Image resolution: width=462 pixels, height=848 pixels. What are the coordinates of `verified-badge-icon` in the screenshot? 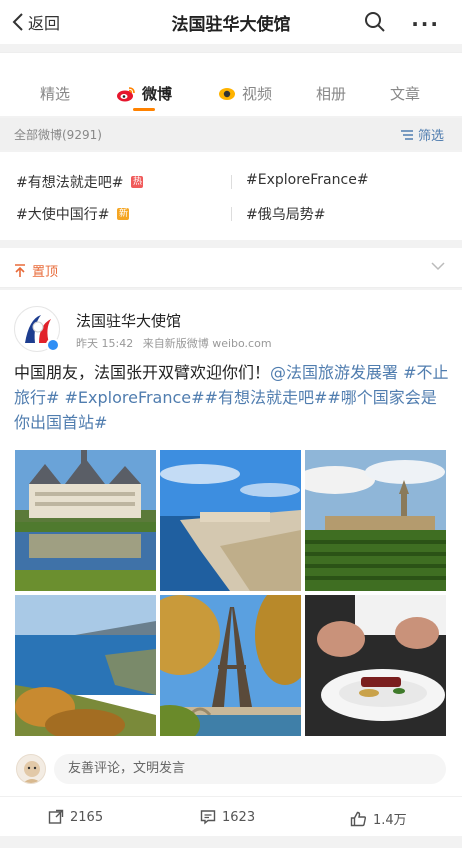 It's located at (53, 345).